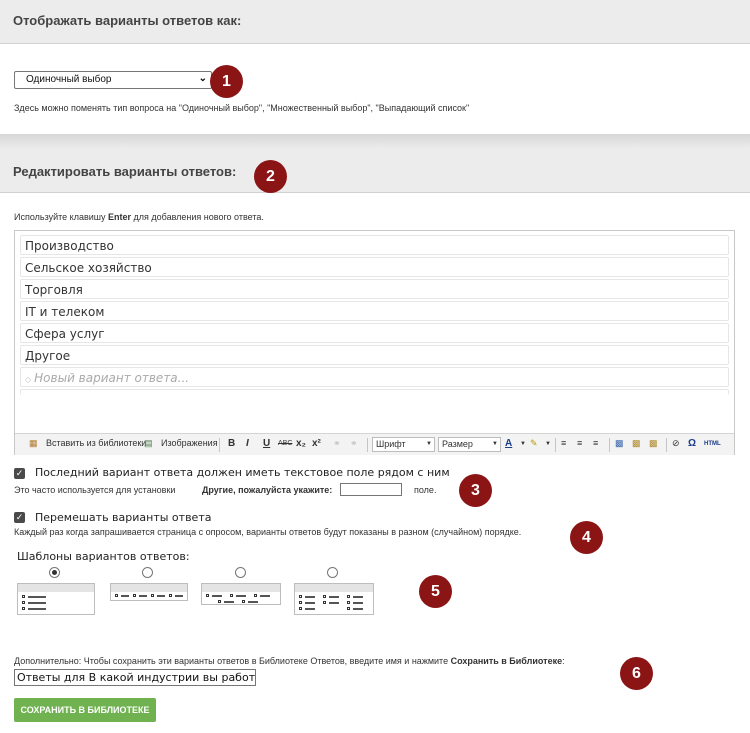 The height and width of the screenshot is (733, 750). I want to click on step-badge-2: 2, so click(270, 176).